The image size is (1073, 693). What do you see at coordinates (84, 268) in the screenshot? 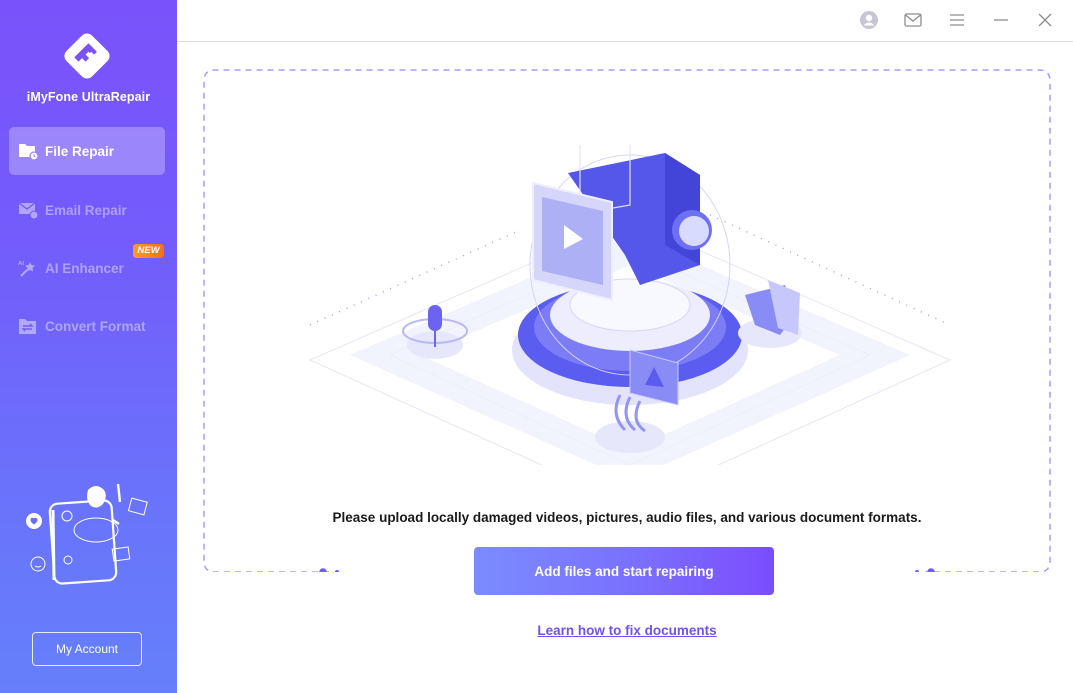
I see `sidebar-item-label: AI Enhancer` at bounding box center [84, 268].